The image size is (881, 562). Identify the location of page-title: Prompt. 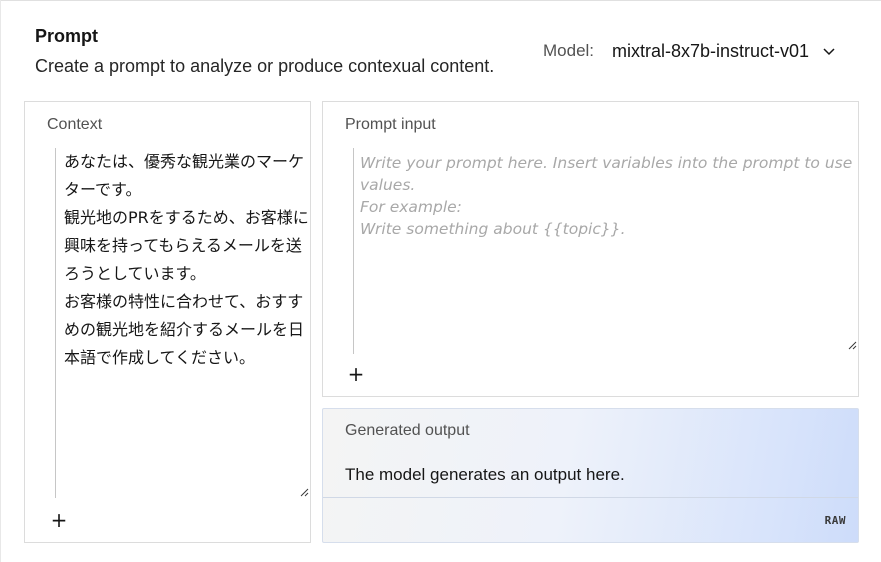
(66, 36).